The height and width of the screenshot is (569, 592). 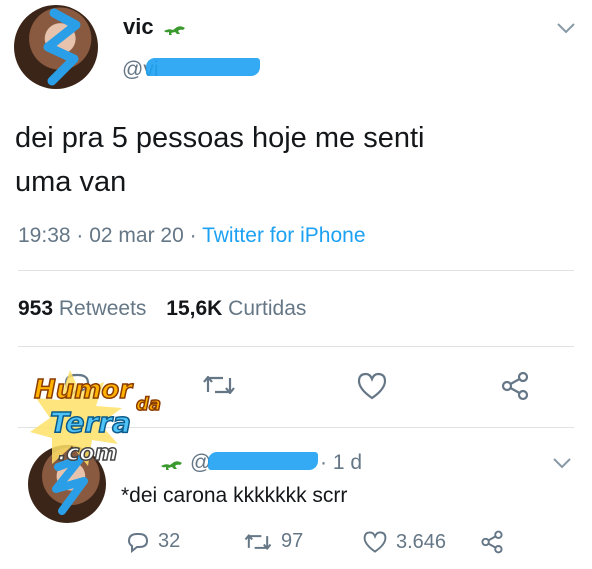 What do you see at coordinates (292, 541) in the screenshot?
I see `reply-retweet-count: 97` at bounding box center [292, 541].